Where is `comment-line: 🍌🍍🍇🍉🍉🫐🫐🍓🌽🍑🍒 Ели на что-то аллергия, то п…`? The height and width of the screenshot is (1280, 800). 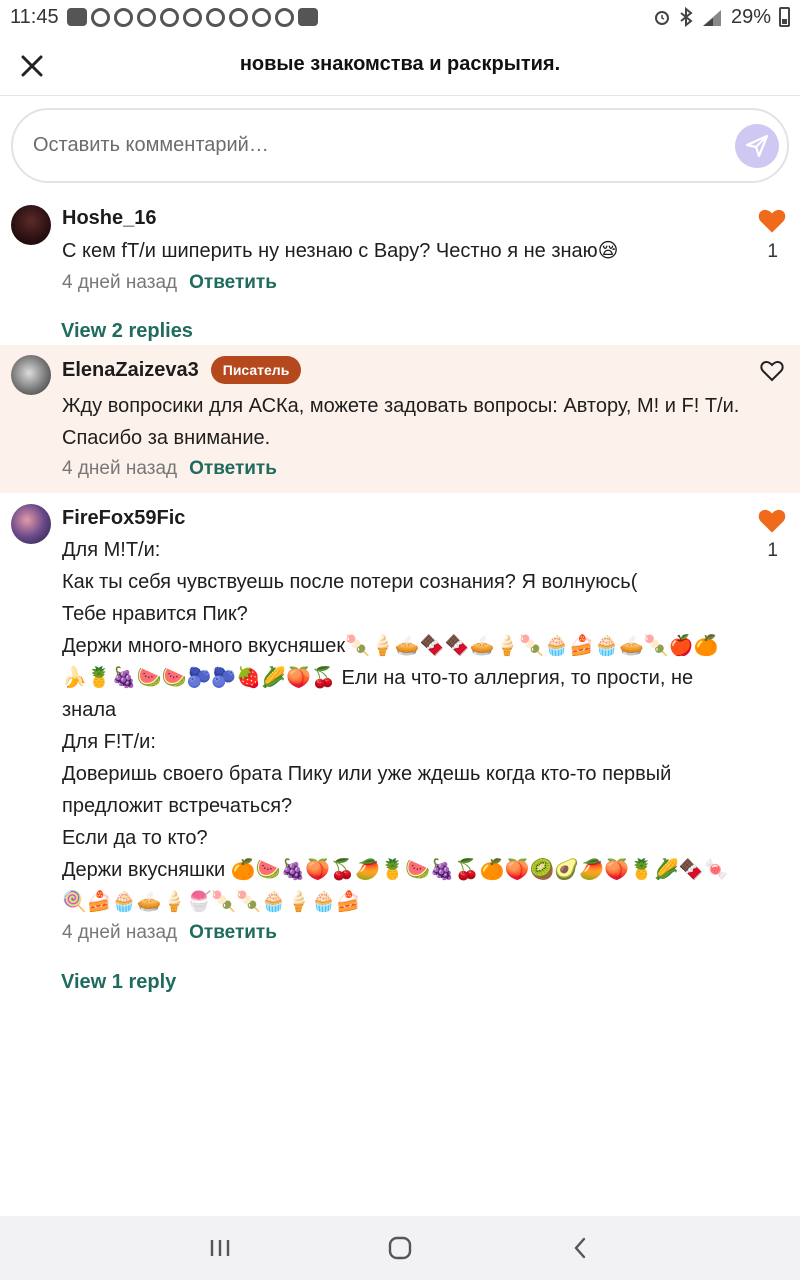
comment-line: 🍌🍍🍇🍉🍉🫐🫐🍓🌽🍑🍒 Ели на что-то аллергия, то п… is located at coordinates (378, 678).